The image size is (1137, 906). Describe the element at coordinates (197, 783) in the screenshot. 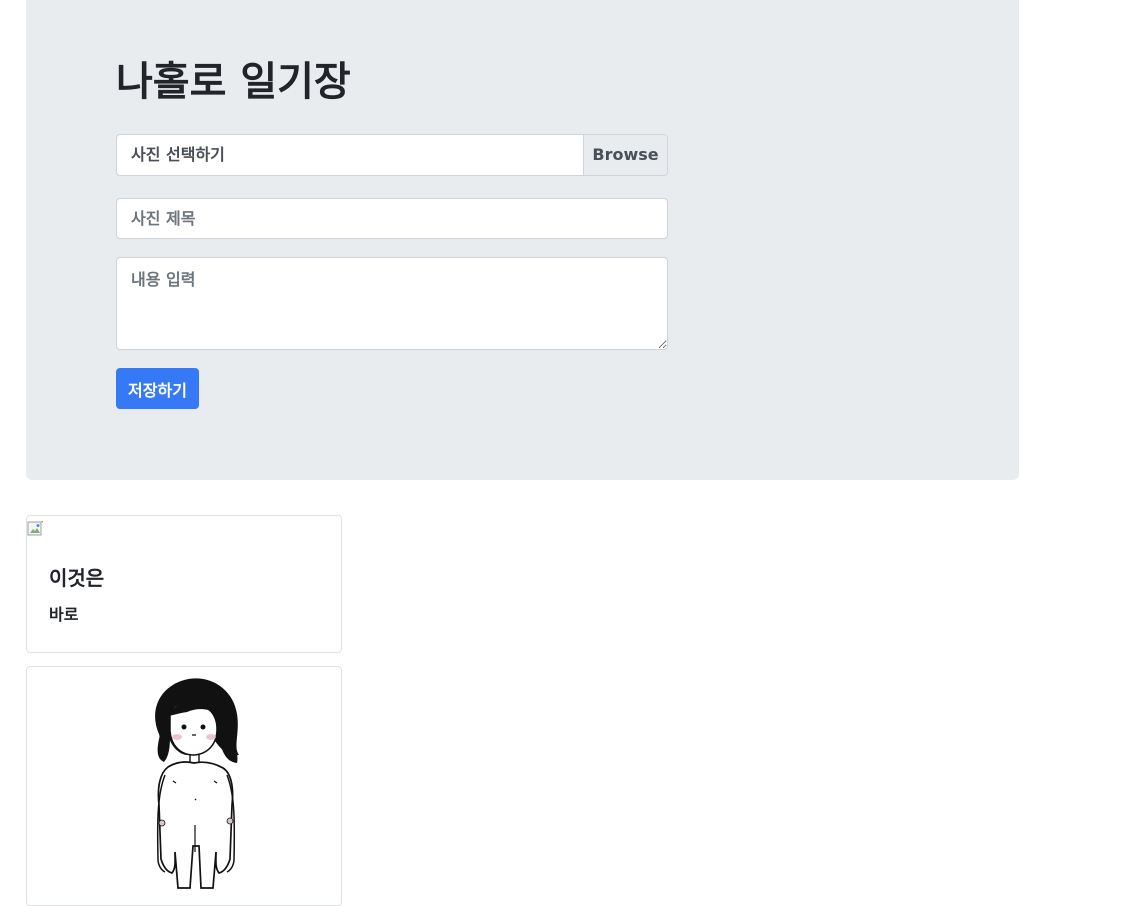

I see `girl-illustration` at that location.